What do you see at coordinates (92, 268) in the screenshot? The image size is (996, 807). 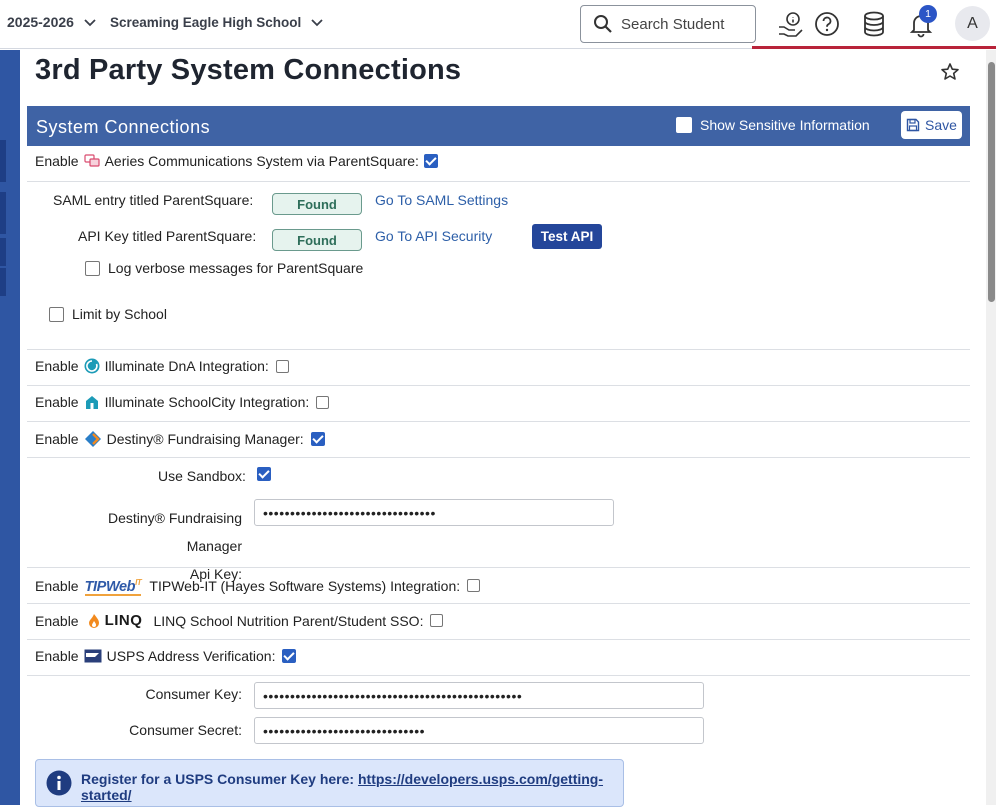 I see `verbose-log-checkbox` at bounding box center [92, 268].